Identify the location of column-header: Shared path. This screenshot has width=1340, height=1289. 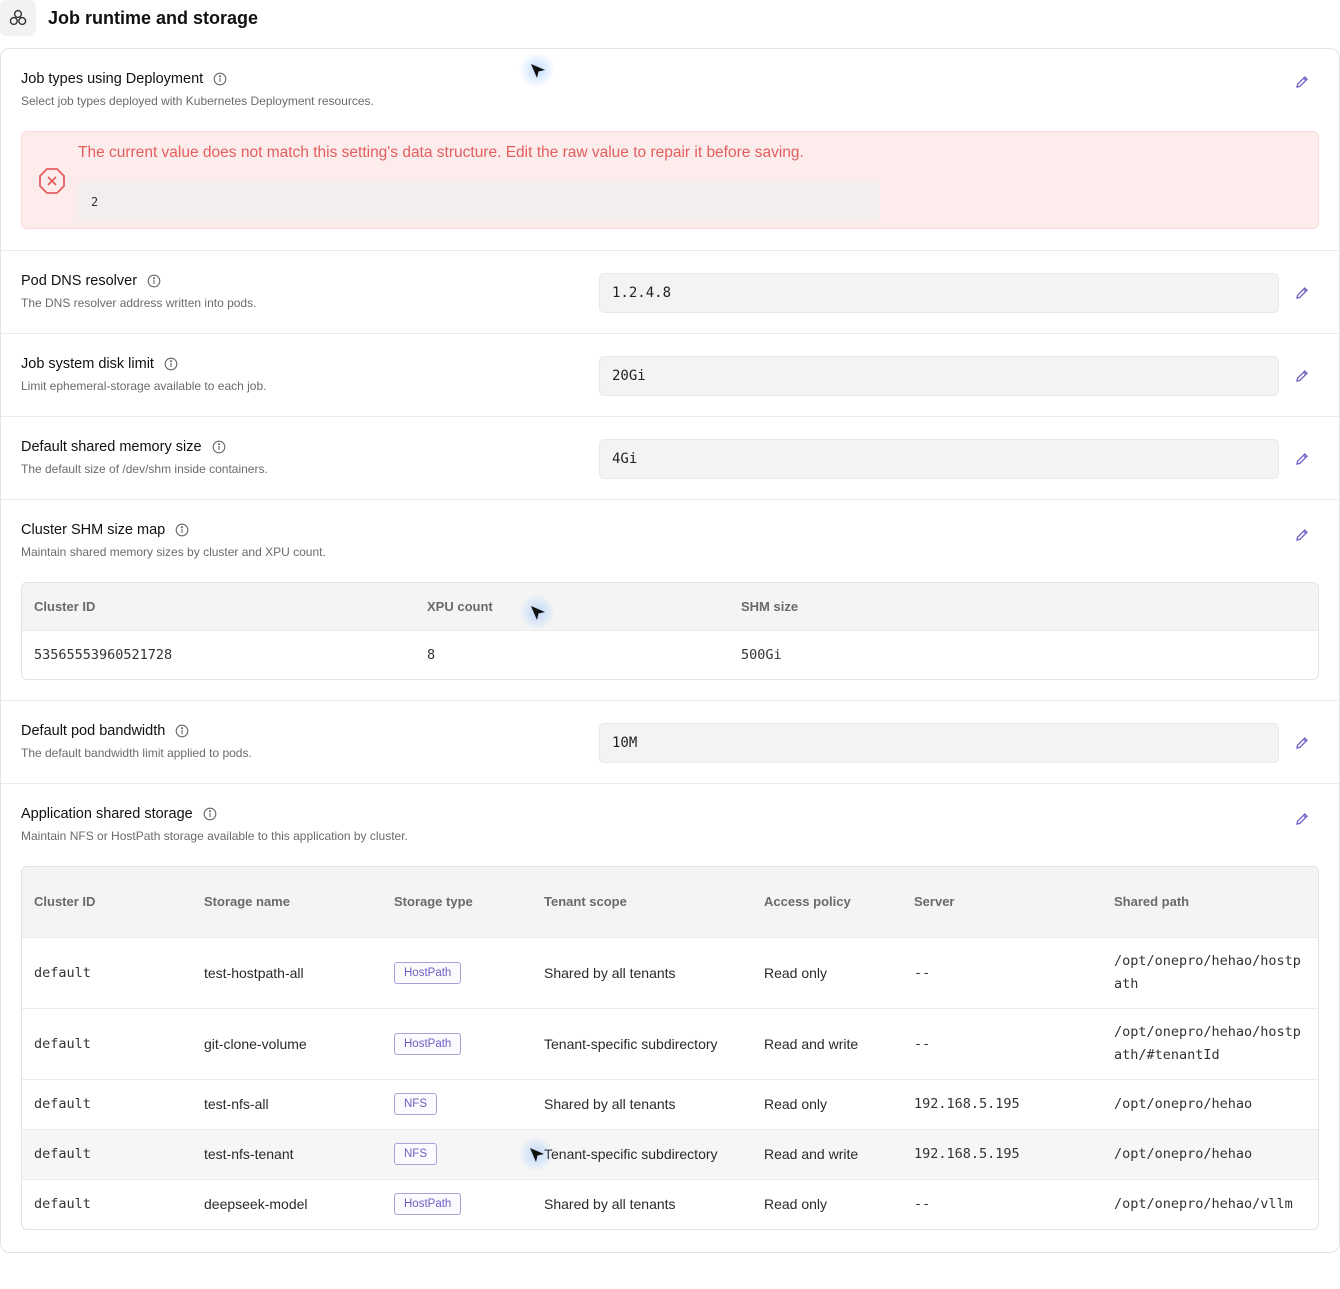
(1210, 902).